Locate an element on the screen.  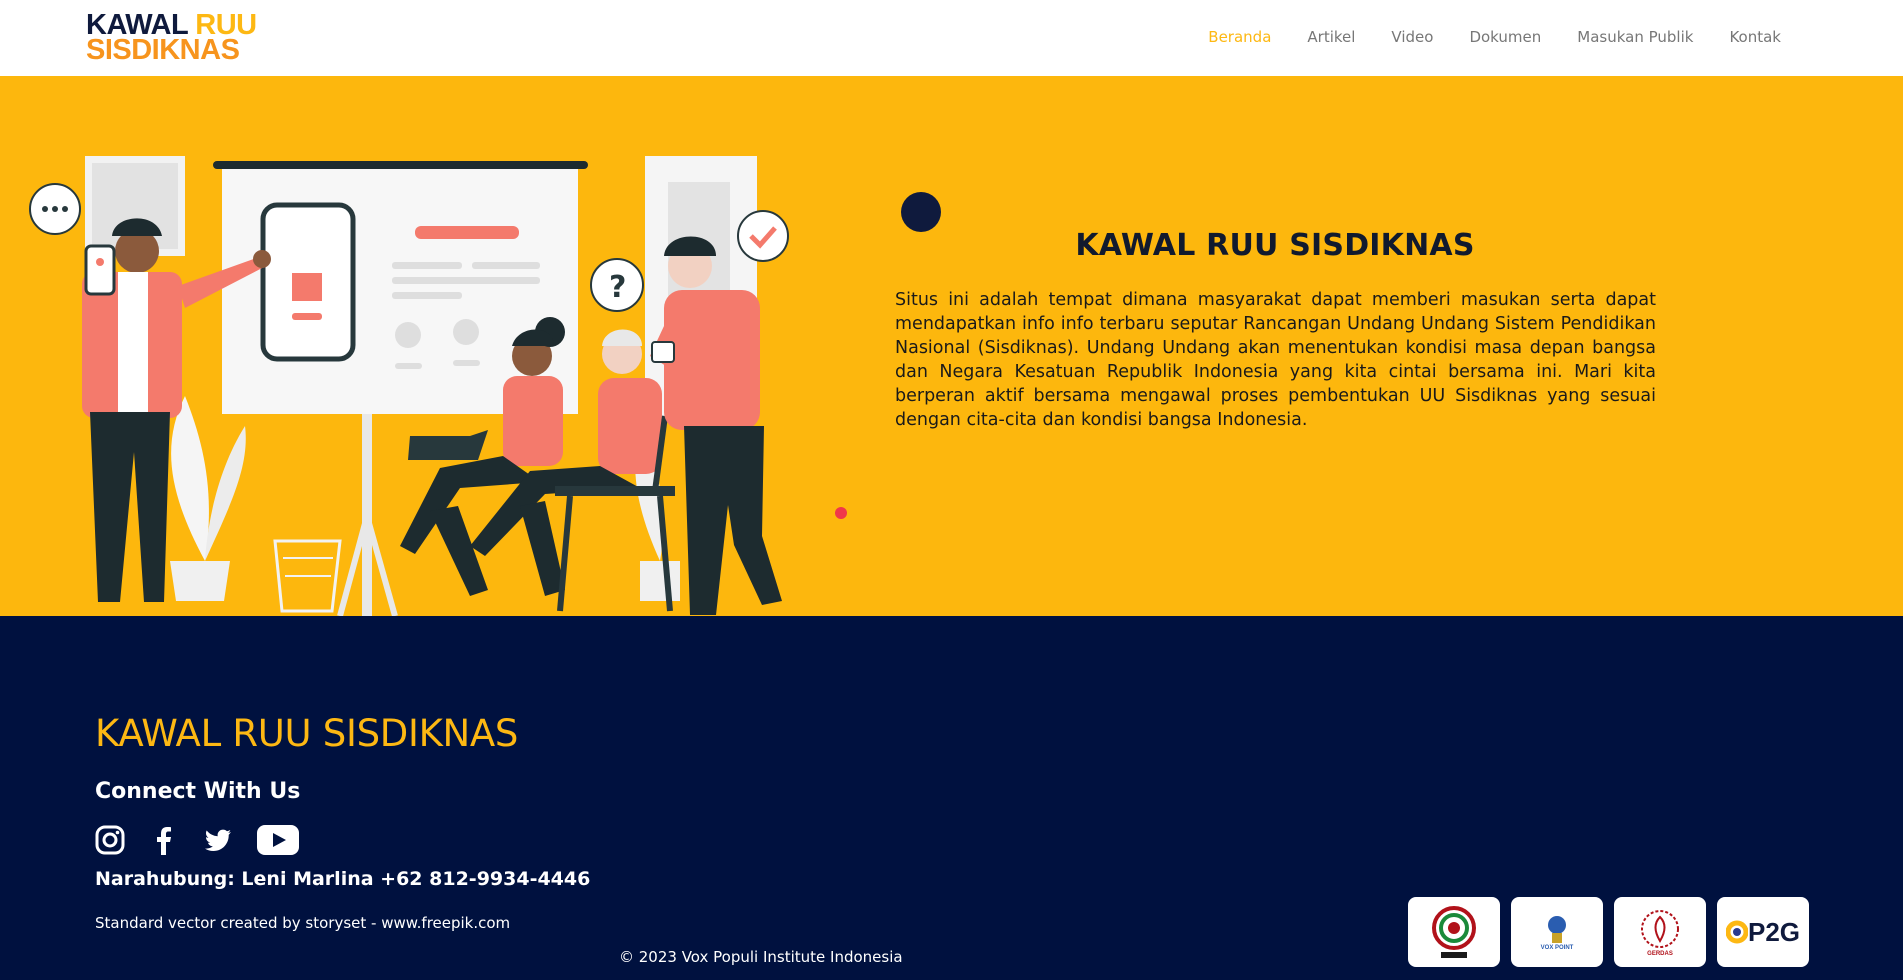
nav-link-beranda: Beranda is located at coordinates (1239, 37).